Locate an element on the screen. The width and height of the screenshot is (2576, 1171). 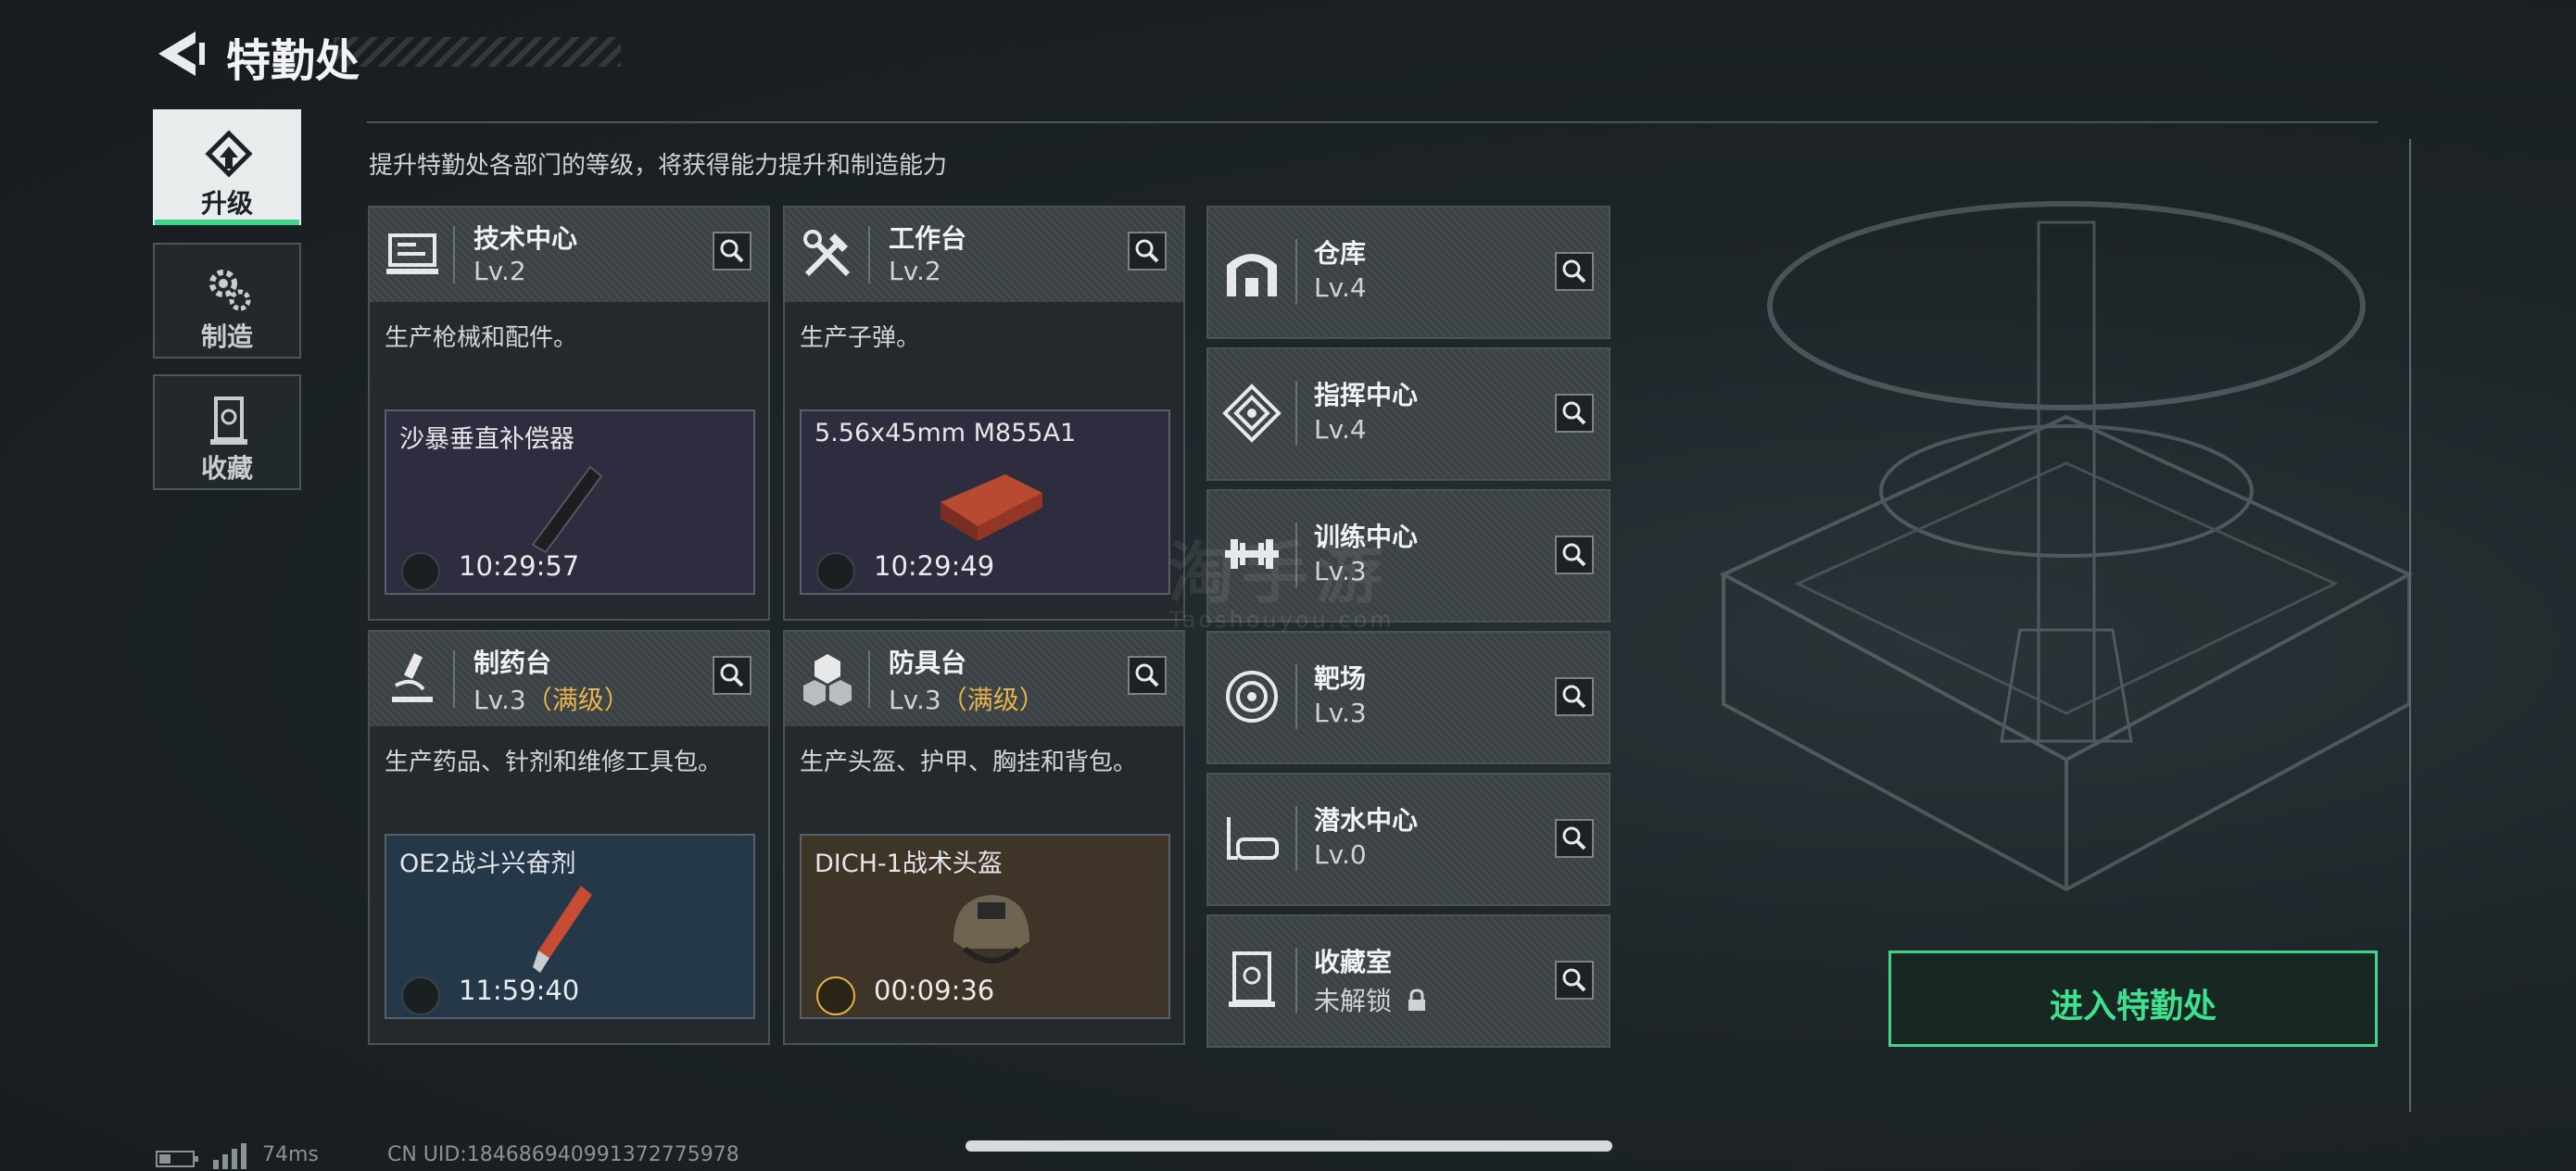
card-tech-center: 技术中心 Lv.2 生产枪械和配件。 沙暴垂直补偿器 10:29:57 is located at coordinates (569, 414).